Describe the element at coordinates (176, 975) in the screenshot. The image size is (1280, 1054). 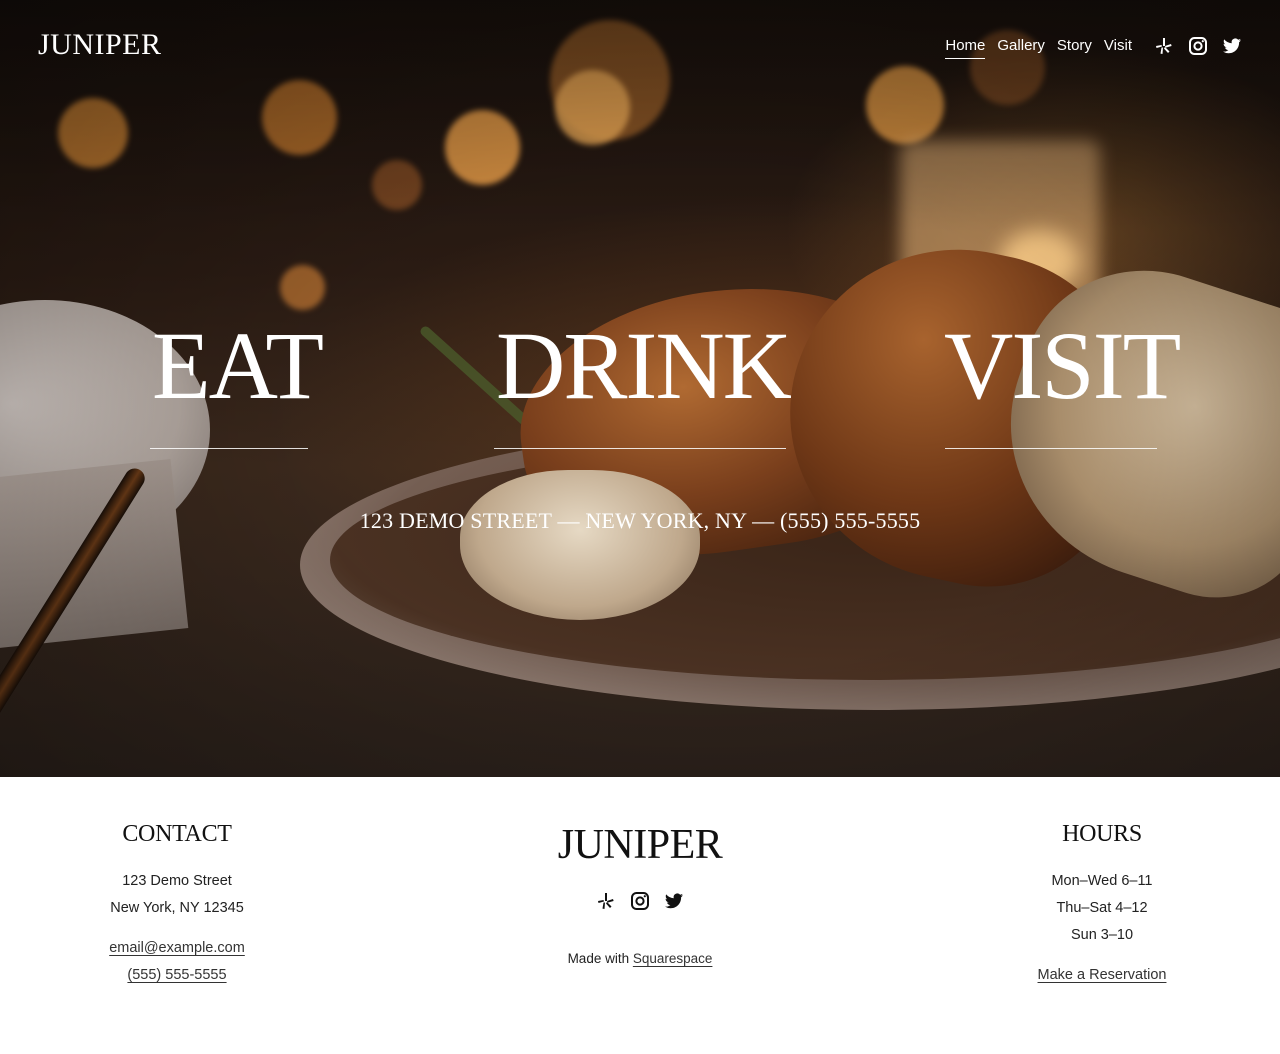
I see `contact-phone-link: (555) 555-5555` at that location.